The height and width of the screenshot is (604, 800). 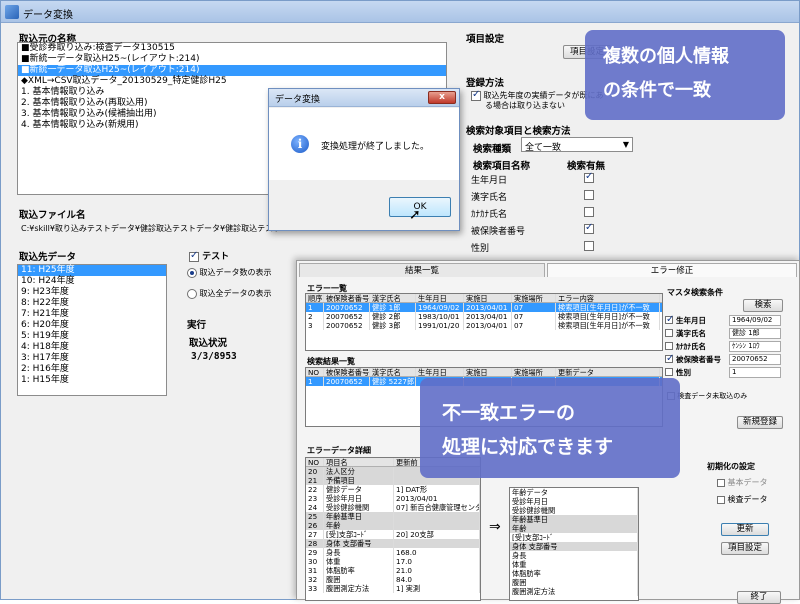 I want to click on table-row: 年齢基準日, so click(x=574, y=519).